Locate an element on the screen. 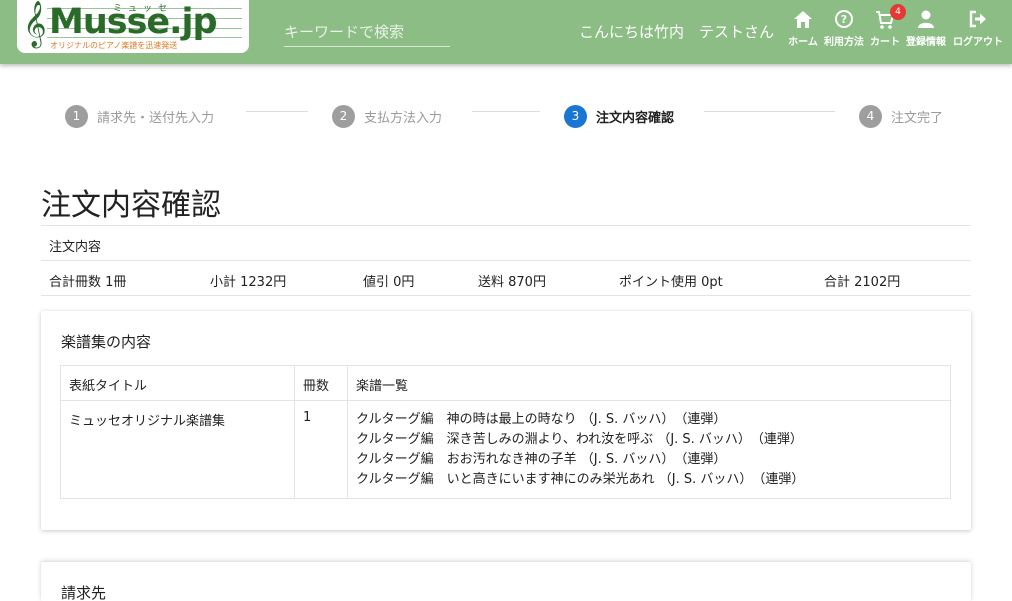 The image size is (1012, 601). total-books: 合計冊数 1冊 is located at coordinates (88, 282).